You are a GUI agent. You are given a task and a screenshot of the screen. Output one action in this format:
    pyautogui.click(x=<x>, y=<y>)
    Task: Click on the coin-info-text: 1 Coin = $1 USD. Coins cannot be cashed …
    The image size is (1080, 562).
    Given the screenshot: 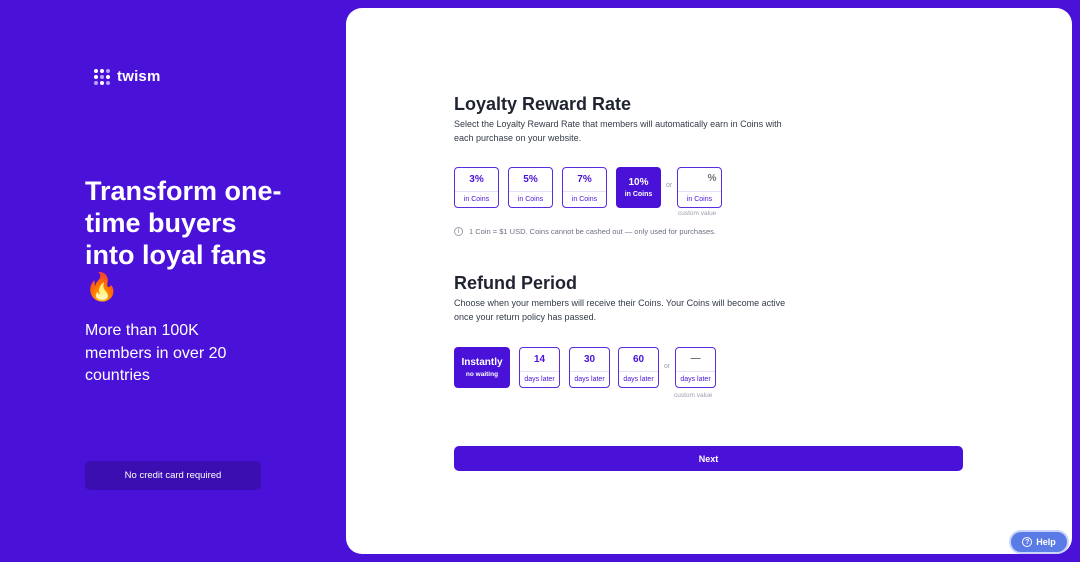 What is the action you would take?
    pyautogui.click(x=593, y=231)
    